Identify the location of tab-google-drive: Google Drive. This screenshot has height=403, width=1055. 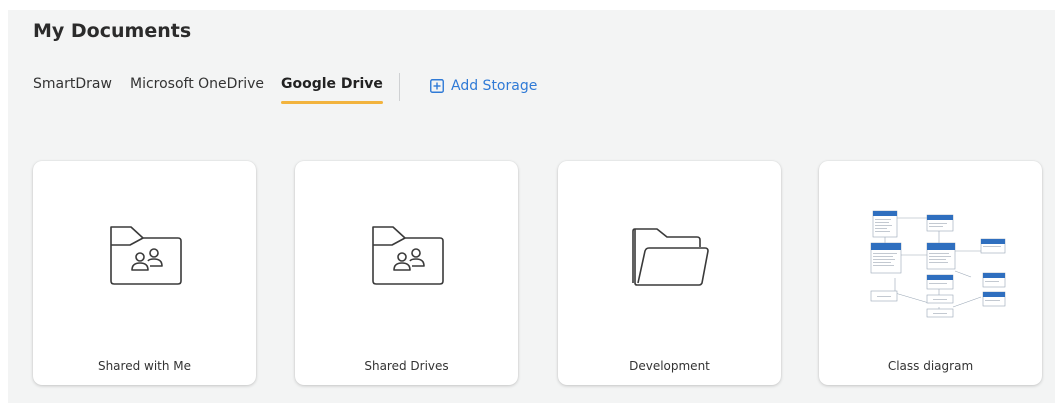
(332, 90).